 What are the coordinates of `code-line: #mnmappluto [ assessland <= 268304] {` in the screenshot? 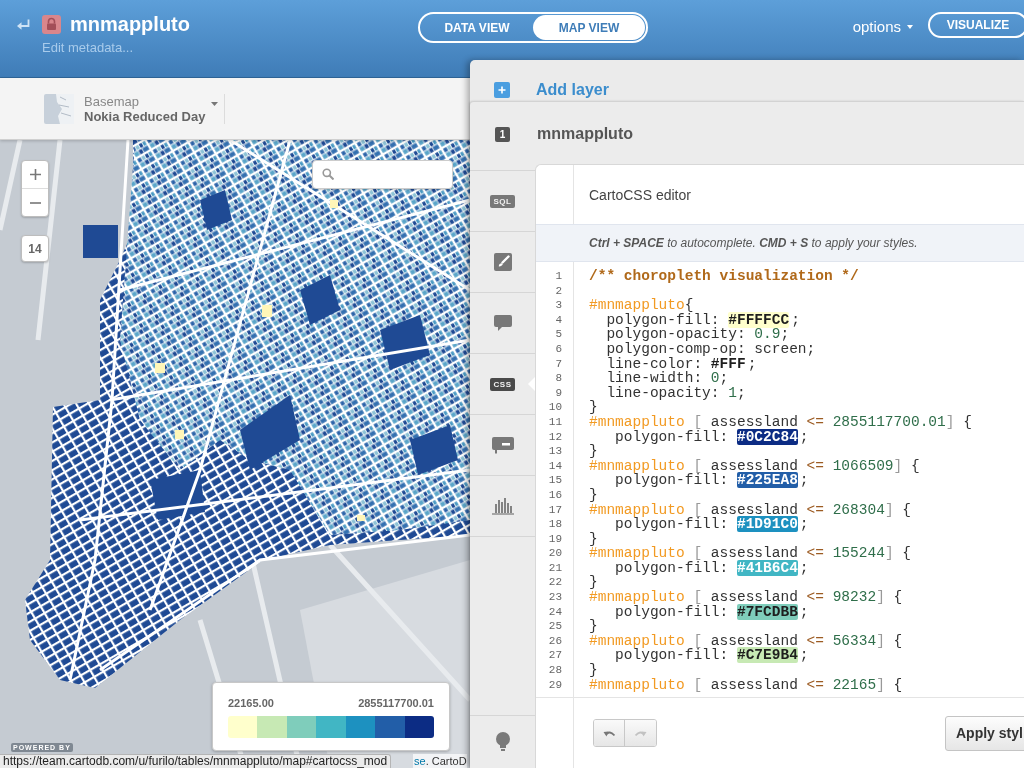 It's located at (750, 510).